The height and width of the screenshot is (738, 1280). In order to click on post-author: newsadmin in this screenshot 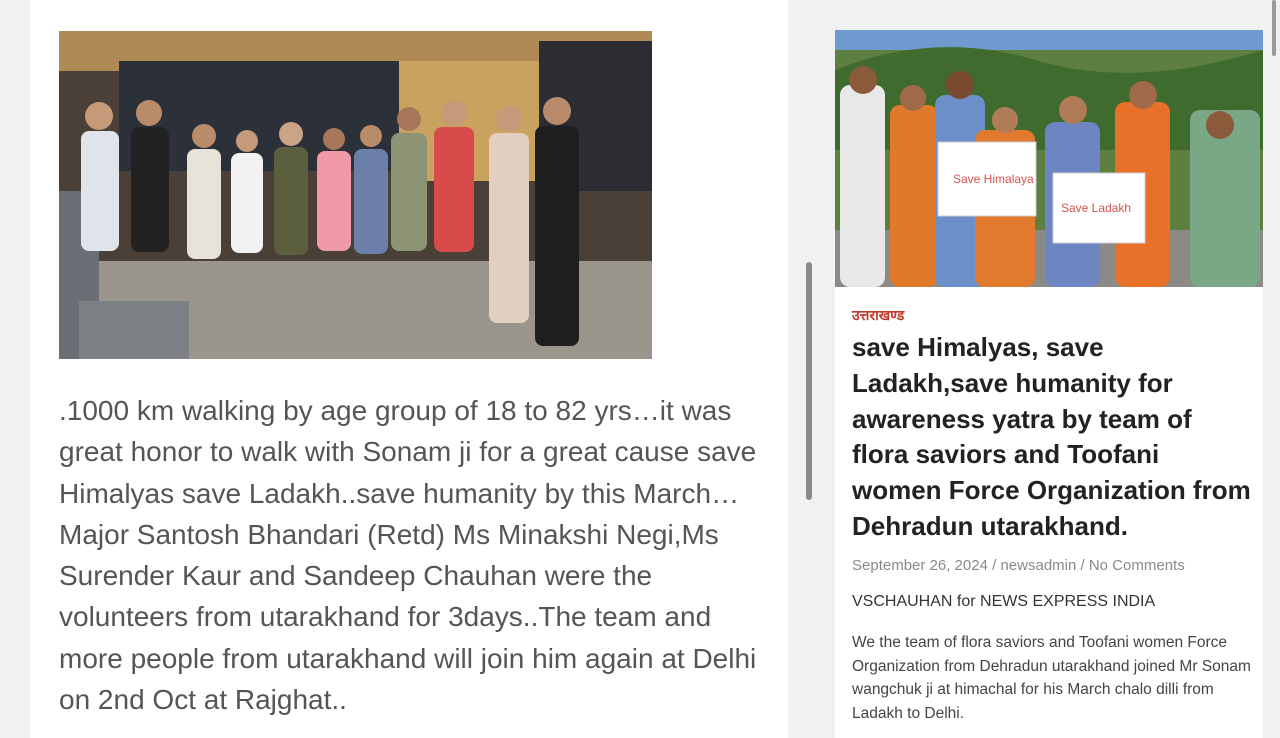, I will do `click(1038, 565)`.